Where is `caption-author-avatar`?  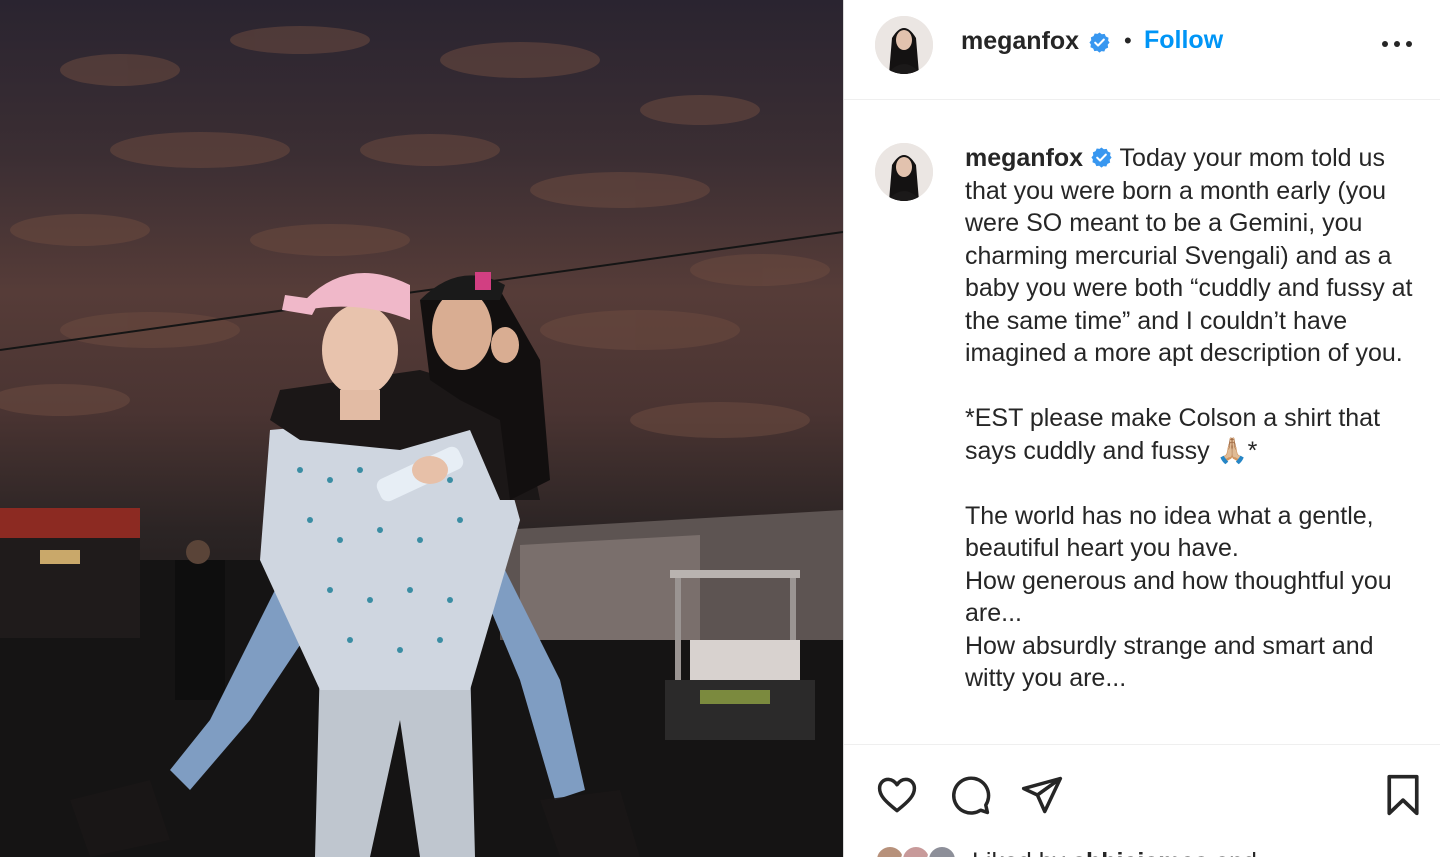 caption-author-avatar is located at coordinates (904, 172).